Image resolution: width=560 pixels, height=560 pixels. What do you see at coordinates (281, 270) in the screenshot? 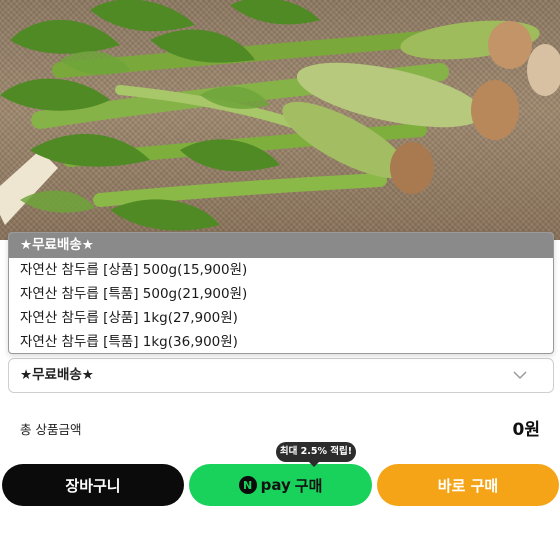
I see `option-item-premium-500g-standard: 자연산 참두릅 [상품] 500g(15,900원)` at bounding box center [281, 270].